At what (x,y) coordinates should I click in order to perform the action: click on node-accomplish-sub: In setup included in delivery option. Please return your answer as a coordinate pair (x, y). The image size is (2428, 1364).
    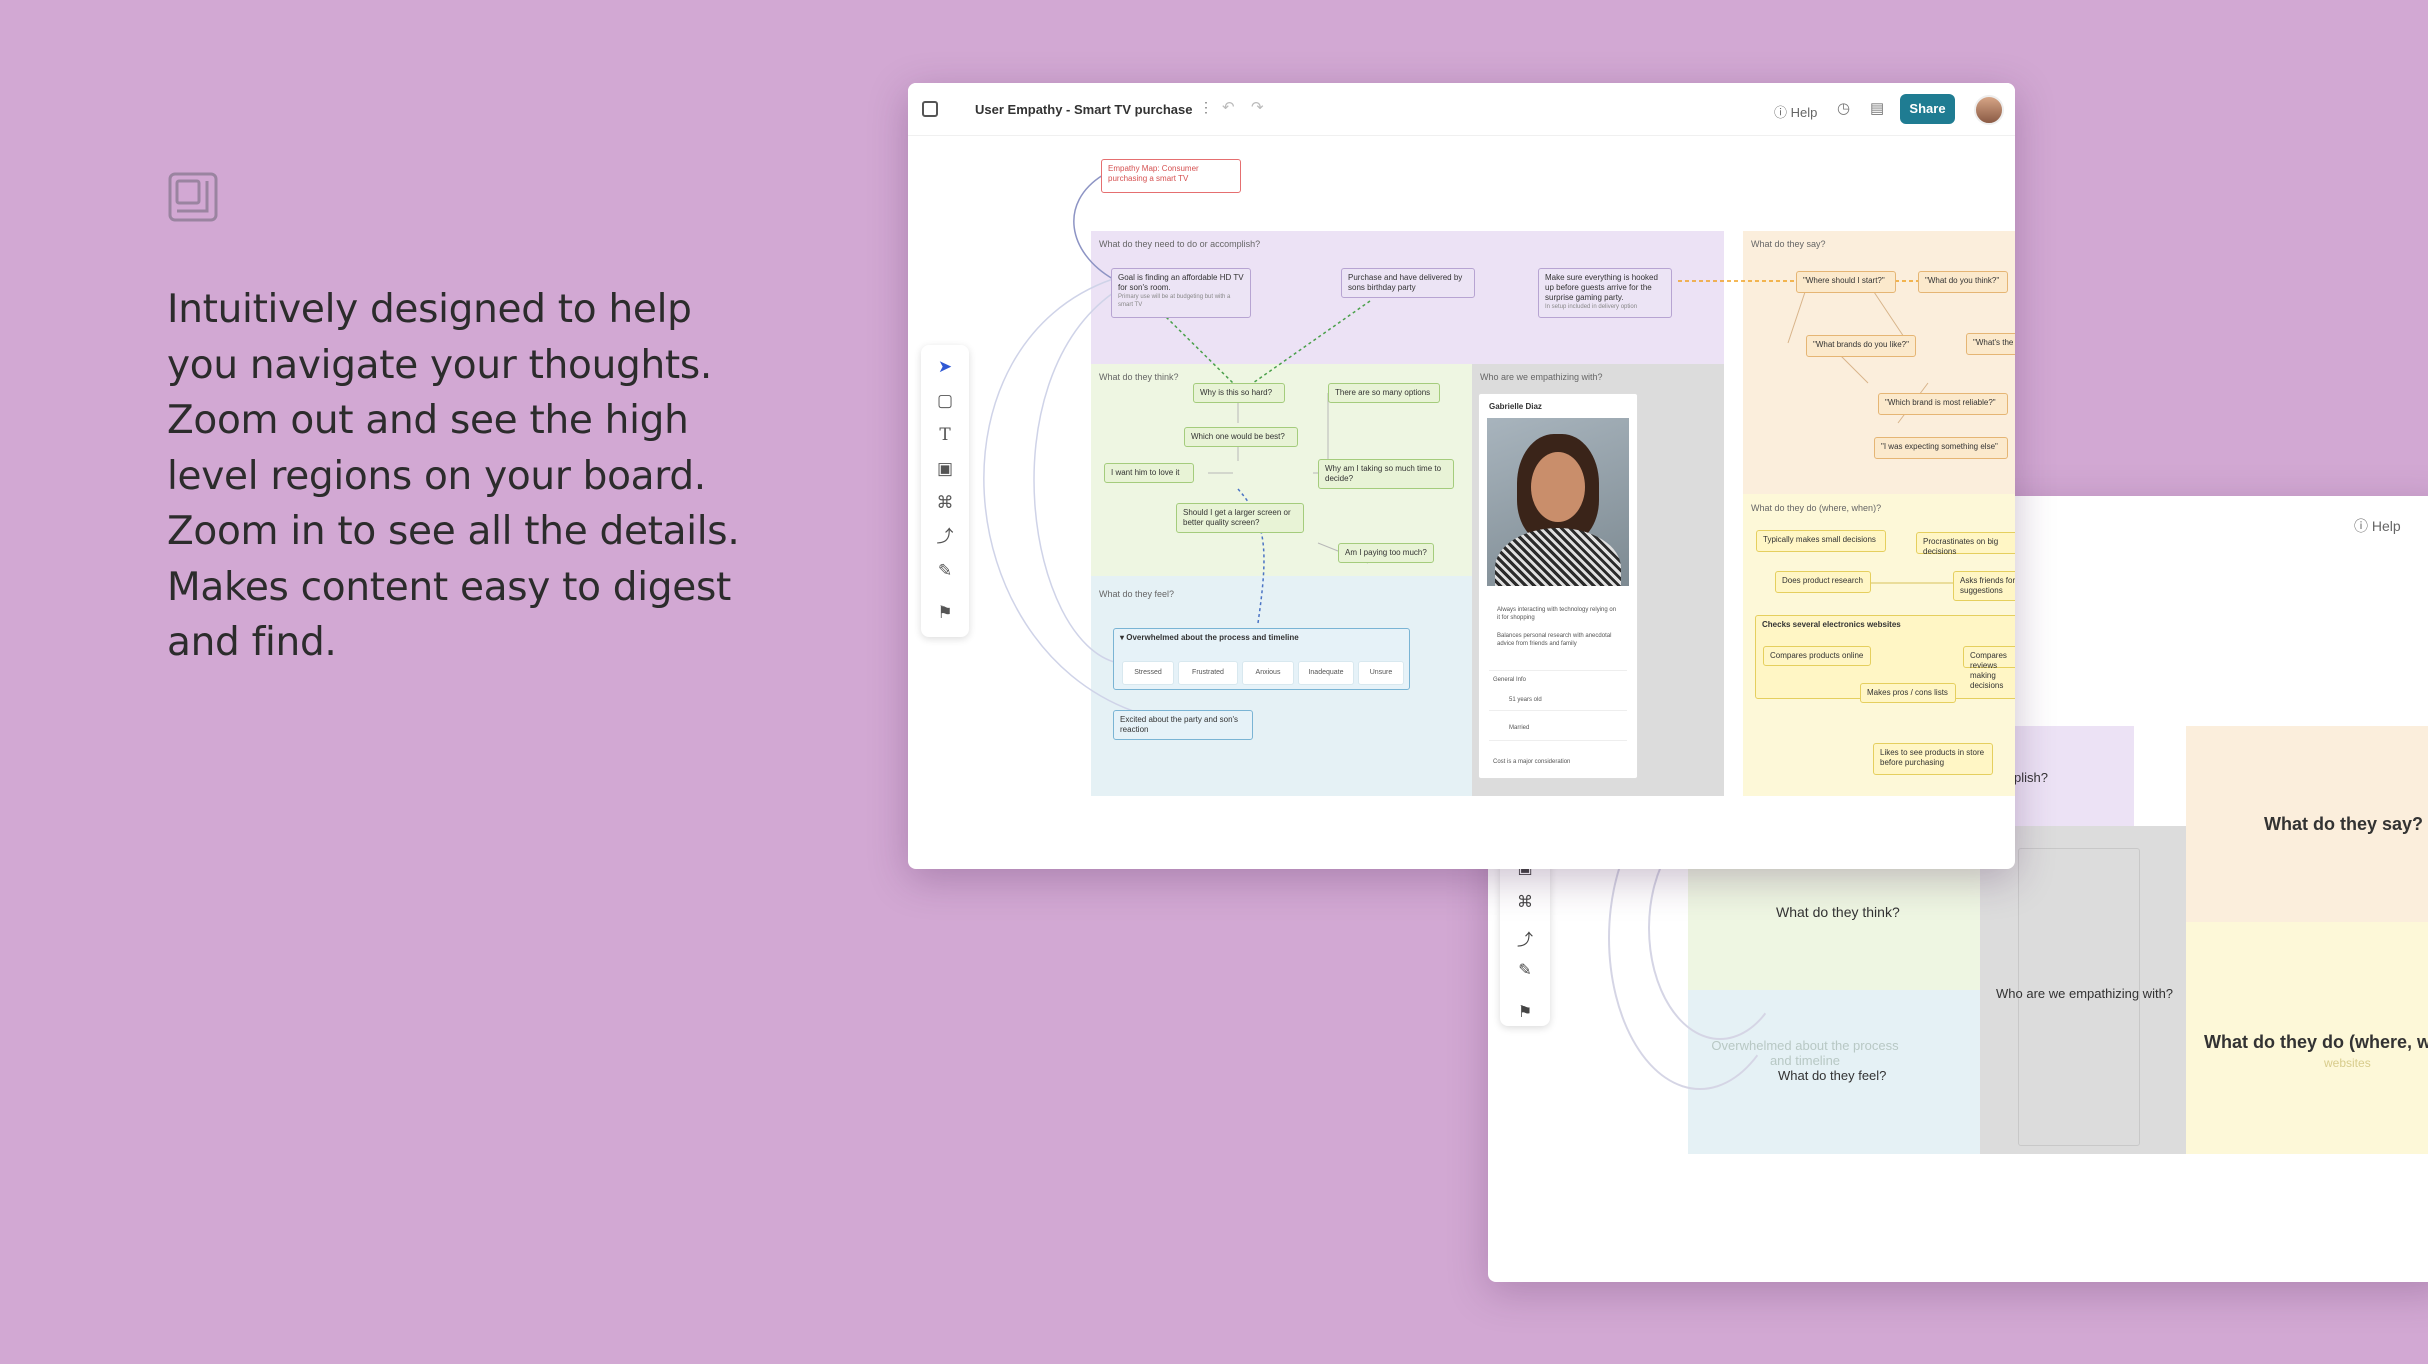
    Looking at the image, I should click on (1591, 307).